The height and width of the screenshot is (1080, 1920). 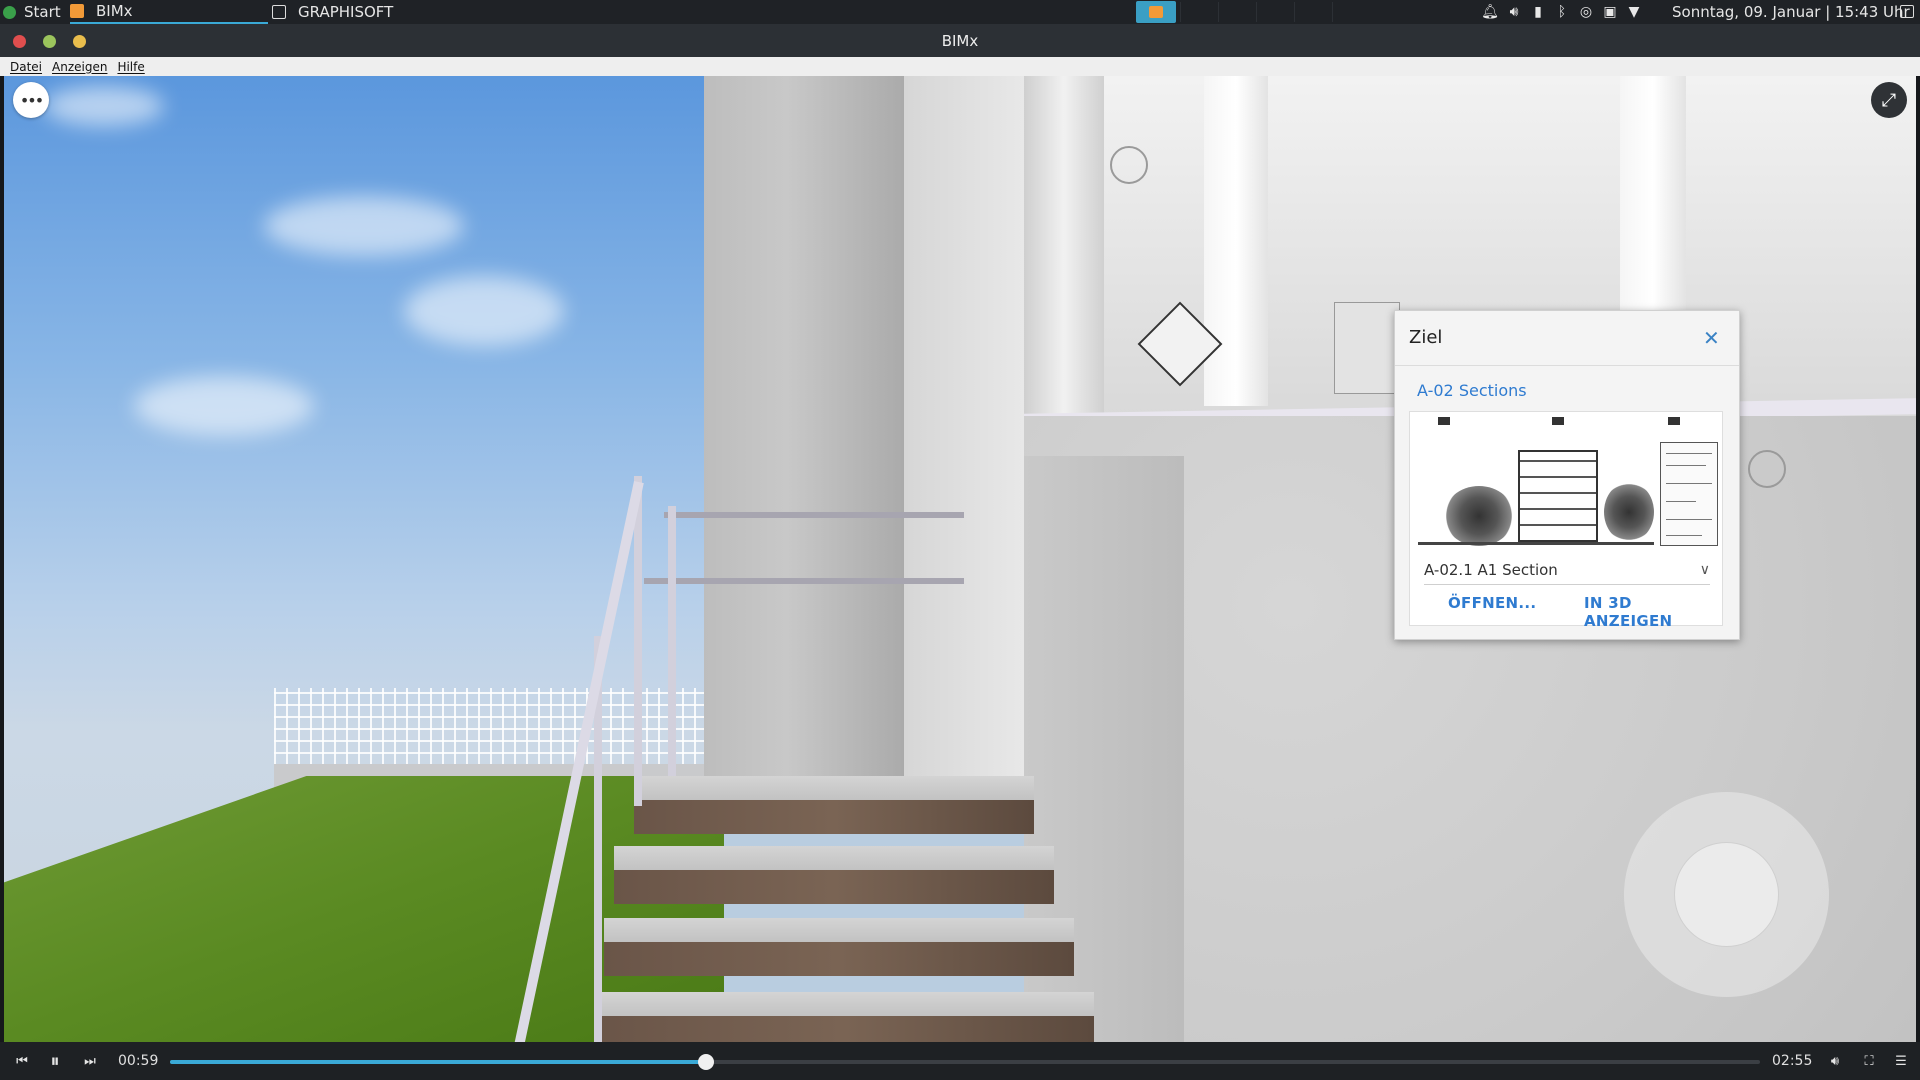 What do you see at coordinates (1689, 494) in the screenshot?
I see `title-block` at bounding box center [1689, 494].